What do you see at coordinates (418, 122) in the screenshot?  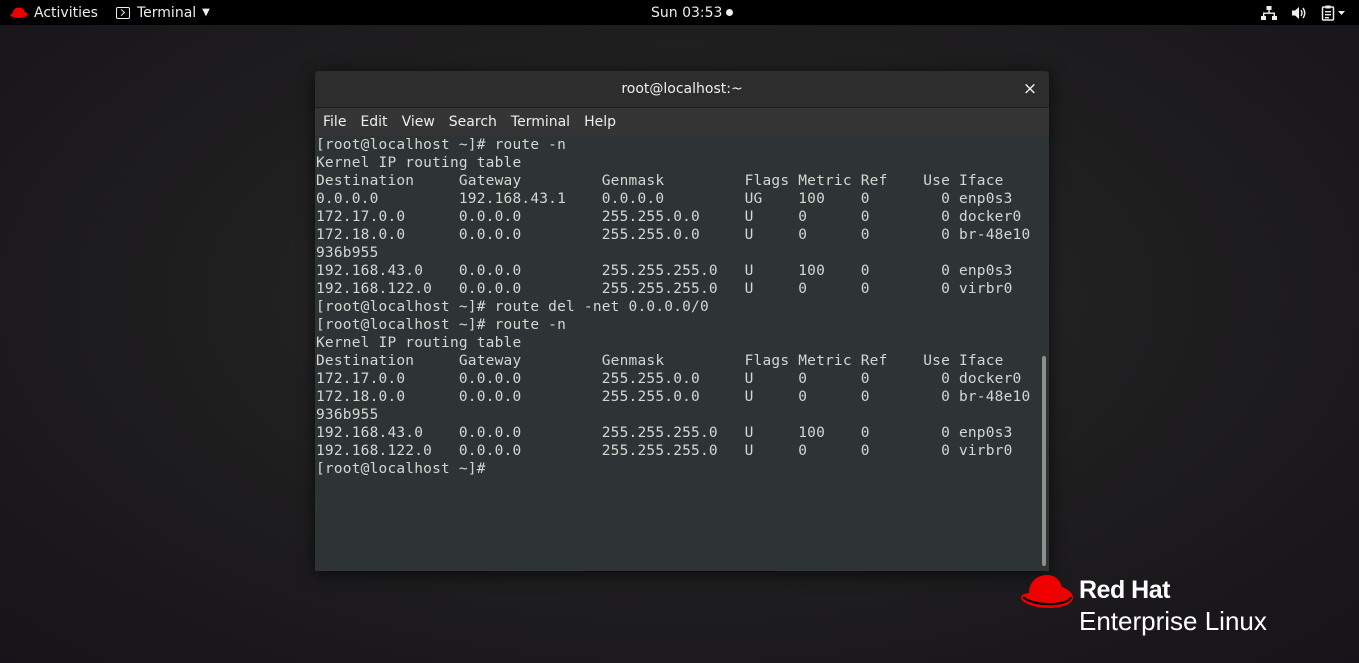 I see `menu-view: View` at bounding box center [418, 122].